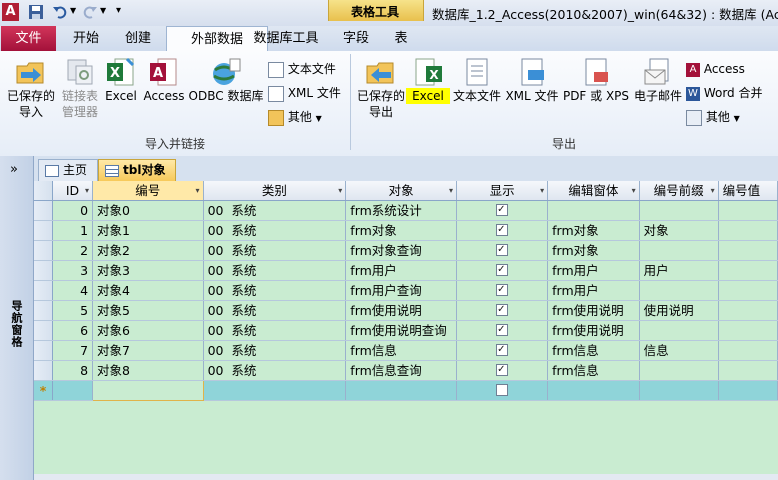 This screenshot has height=480, width=778. What do you see at coordinates (14, 169) in the screenshot?
I see `nav-pane-toggle-icon: »` at bounding box center [14, 169].